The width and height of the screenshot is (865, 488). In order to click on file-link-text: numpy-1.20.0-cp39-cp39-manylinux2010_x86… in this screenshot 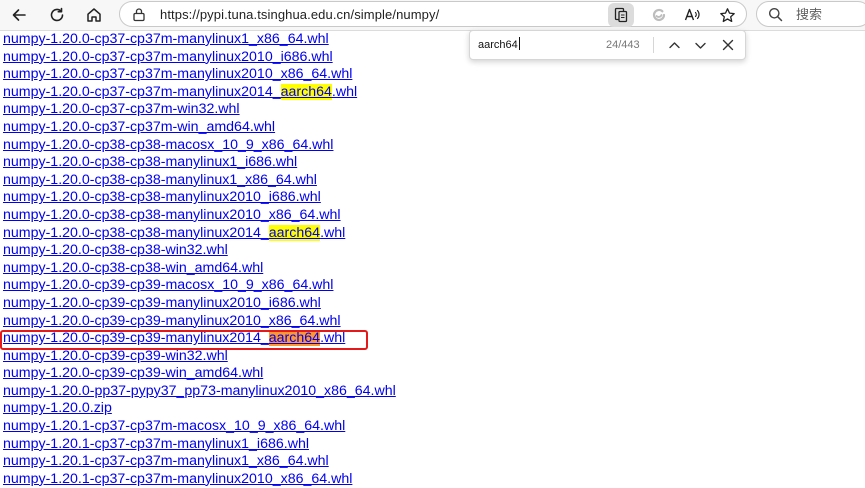, I will do `click(172, 320)`.